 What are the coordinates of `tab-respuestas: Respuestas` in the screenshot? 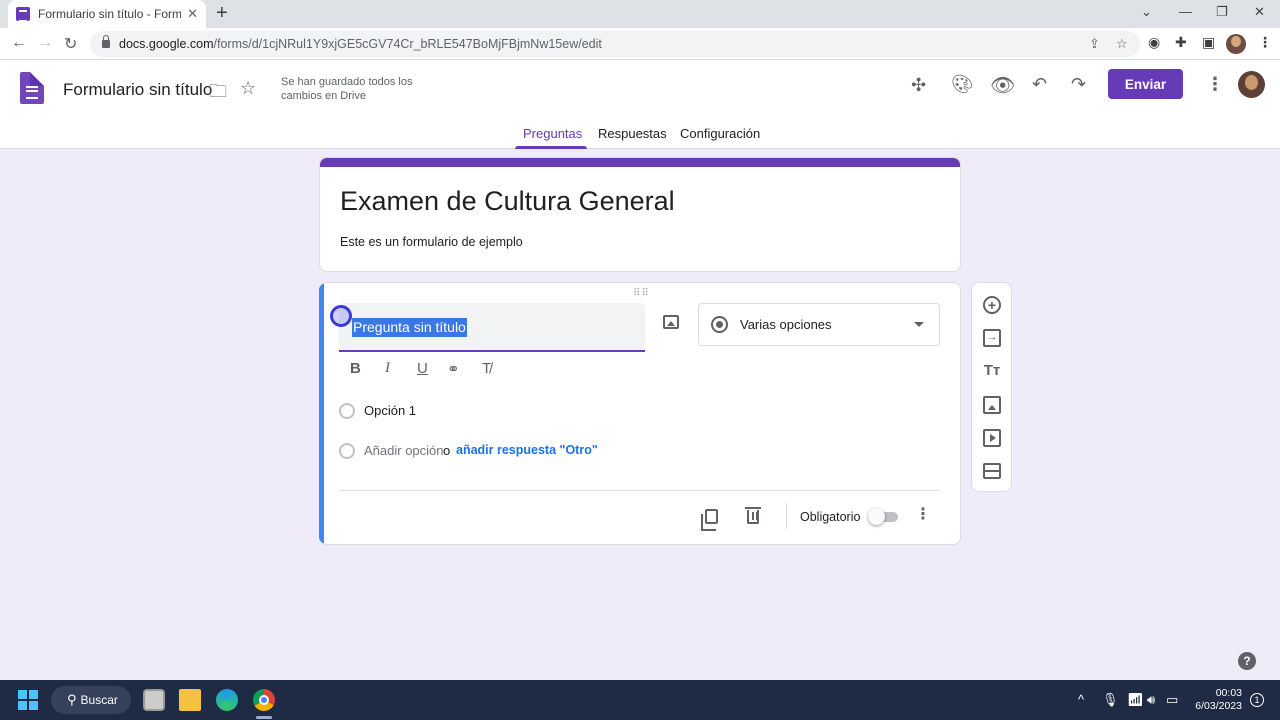 It's located at (632, 133).